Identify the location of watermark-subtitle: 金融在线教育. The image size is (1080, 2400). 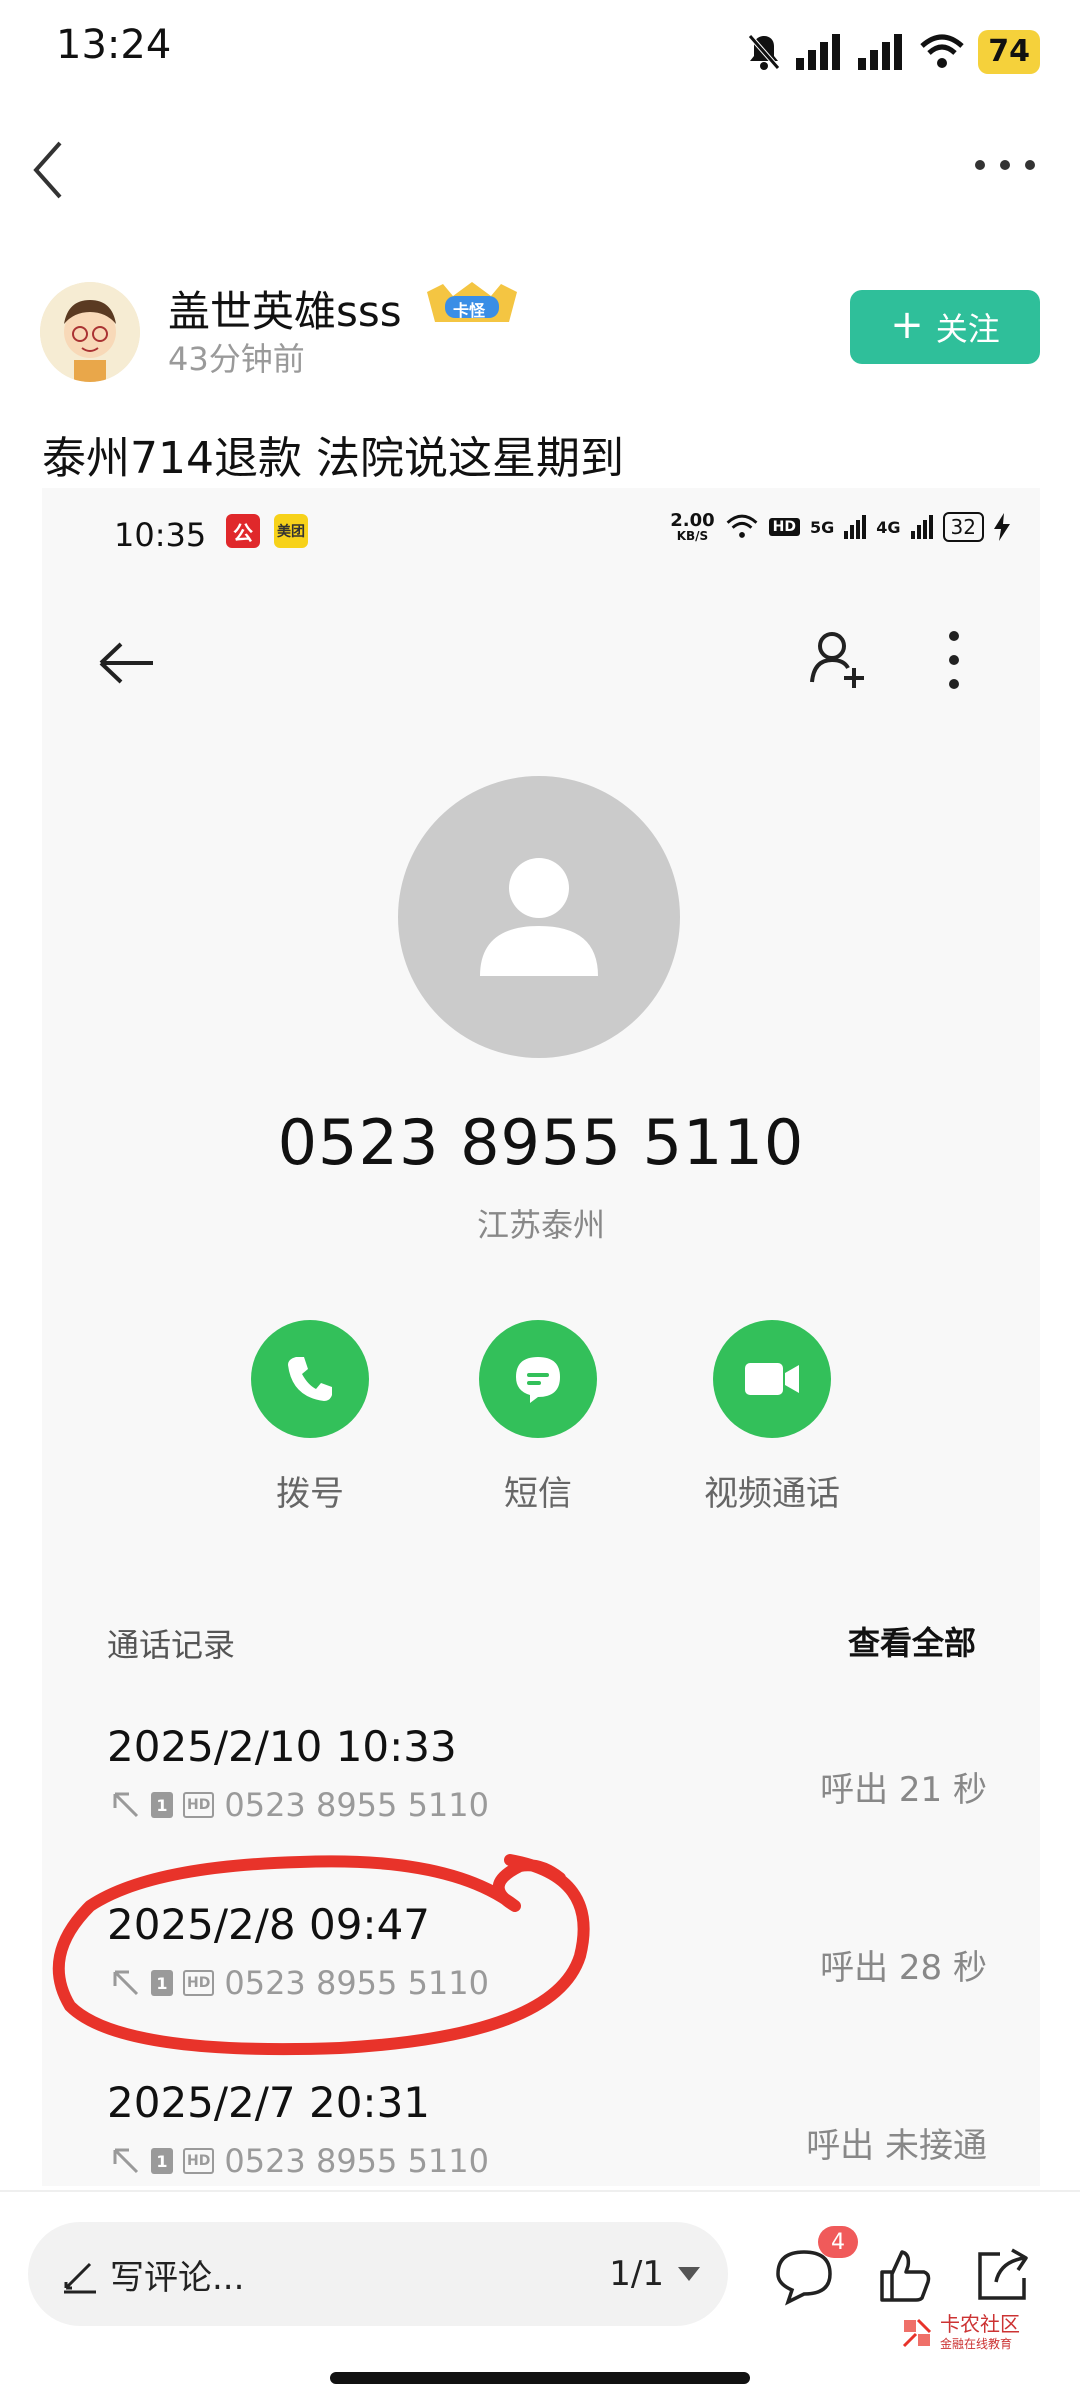
(976, 2344).